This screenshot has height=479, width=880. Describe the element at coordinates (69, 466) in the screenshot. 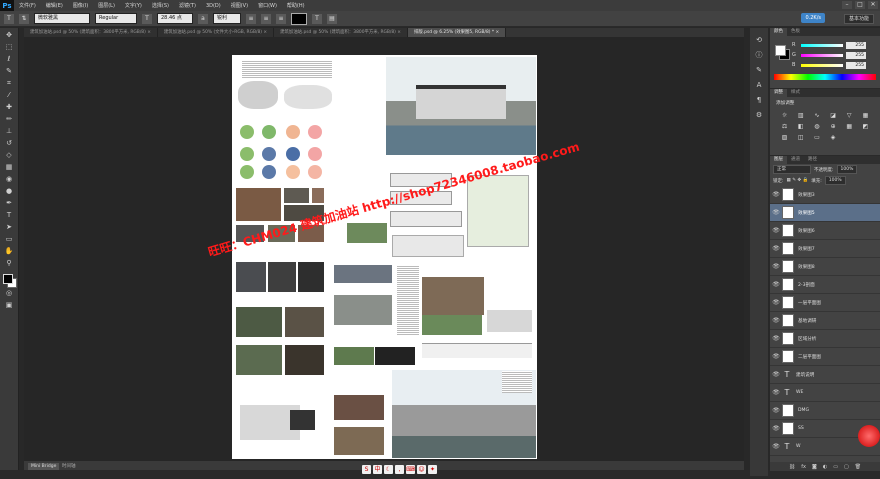

I see `timeline-tab: 时间轴` at that location.